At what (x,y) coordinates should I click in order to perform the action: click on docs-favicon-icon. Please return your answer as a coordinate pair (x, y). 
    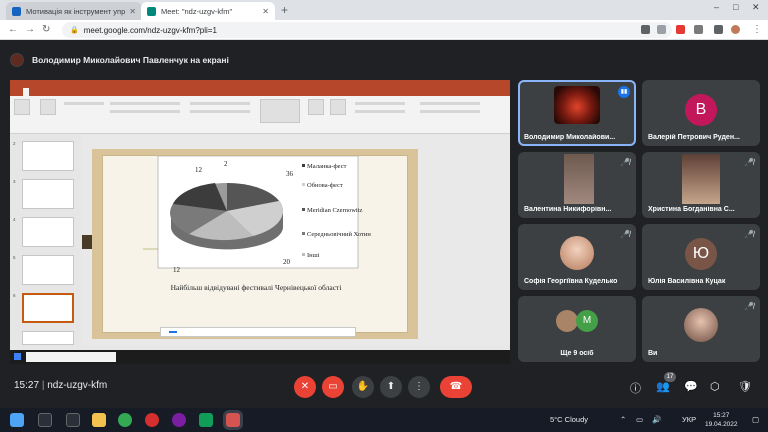
    Looking at the image, I should click on (16, 11).